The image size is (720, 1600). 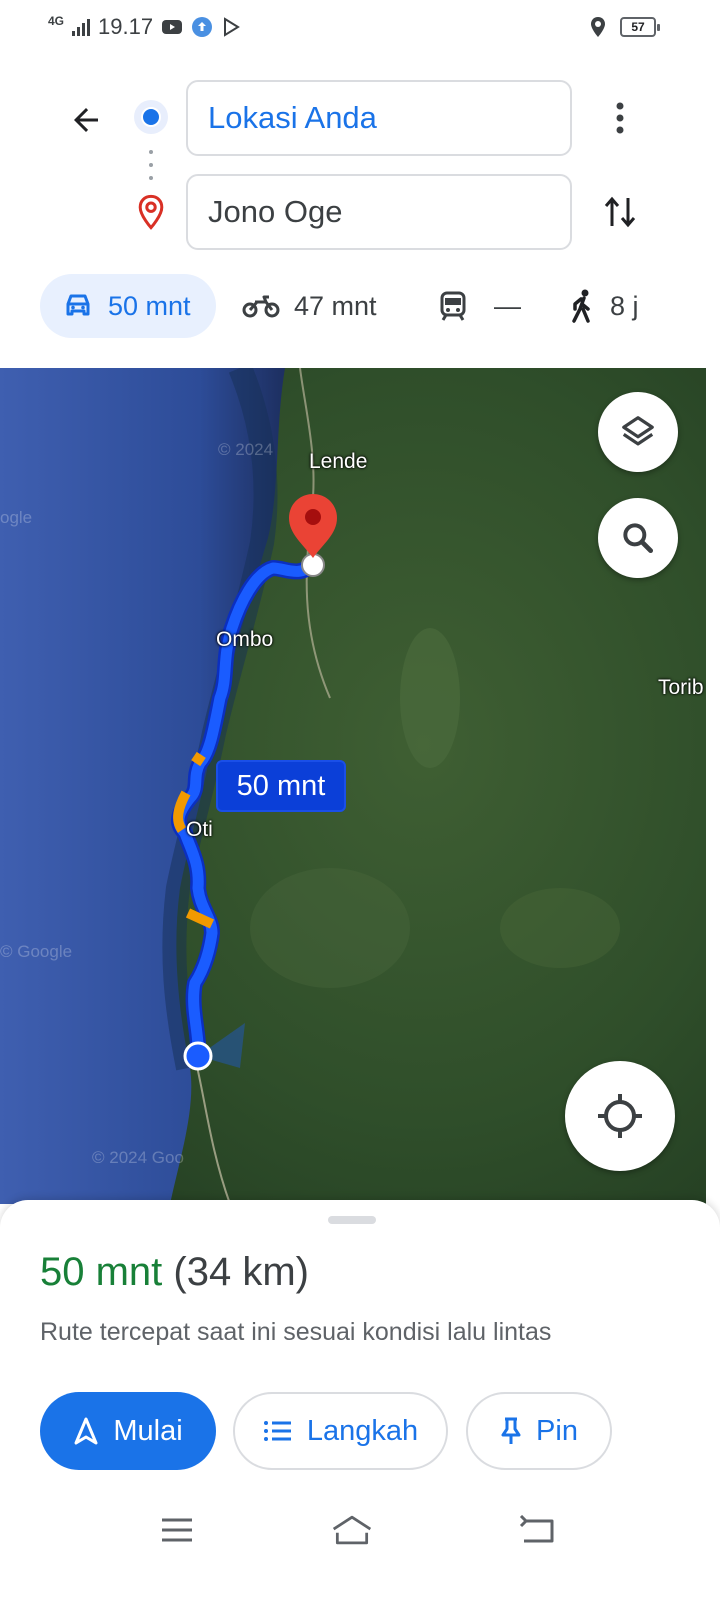 I want to click on mode-drive-time: 50 mnt, so click(x=149, y=305).